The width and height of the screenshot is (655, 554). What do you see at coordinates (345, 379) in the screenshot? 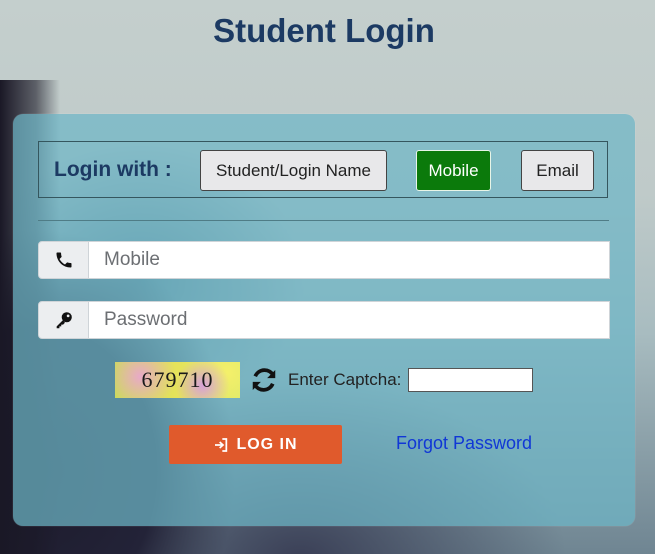
I see `captcha-label: Enter Captcha:` at bounding box center [345, 379].